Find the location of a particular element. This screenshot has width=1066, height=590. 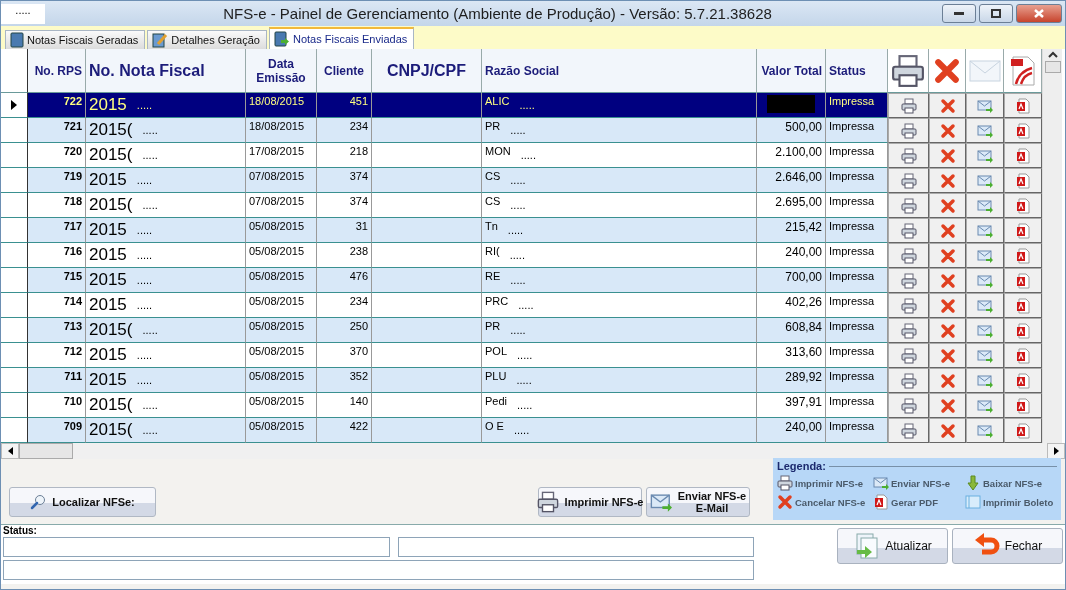

close-button is located at coordinates (1039, 13).